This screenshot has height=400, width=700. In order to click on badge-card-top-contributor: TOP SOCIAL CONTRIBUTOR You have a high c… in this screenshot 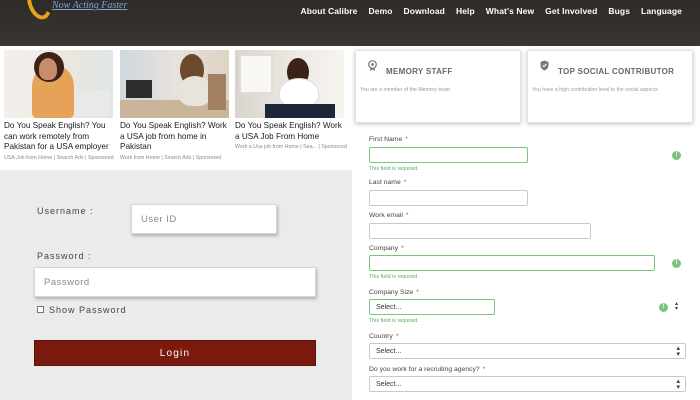, I will do `click(610, 86)`.